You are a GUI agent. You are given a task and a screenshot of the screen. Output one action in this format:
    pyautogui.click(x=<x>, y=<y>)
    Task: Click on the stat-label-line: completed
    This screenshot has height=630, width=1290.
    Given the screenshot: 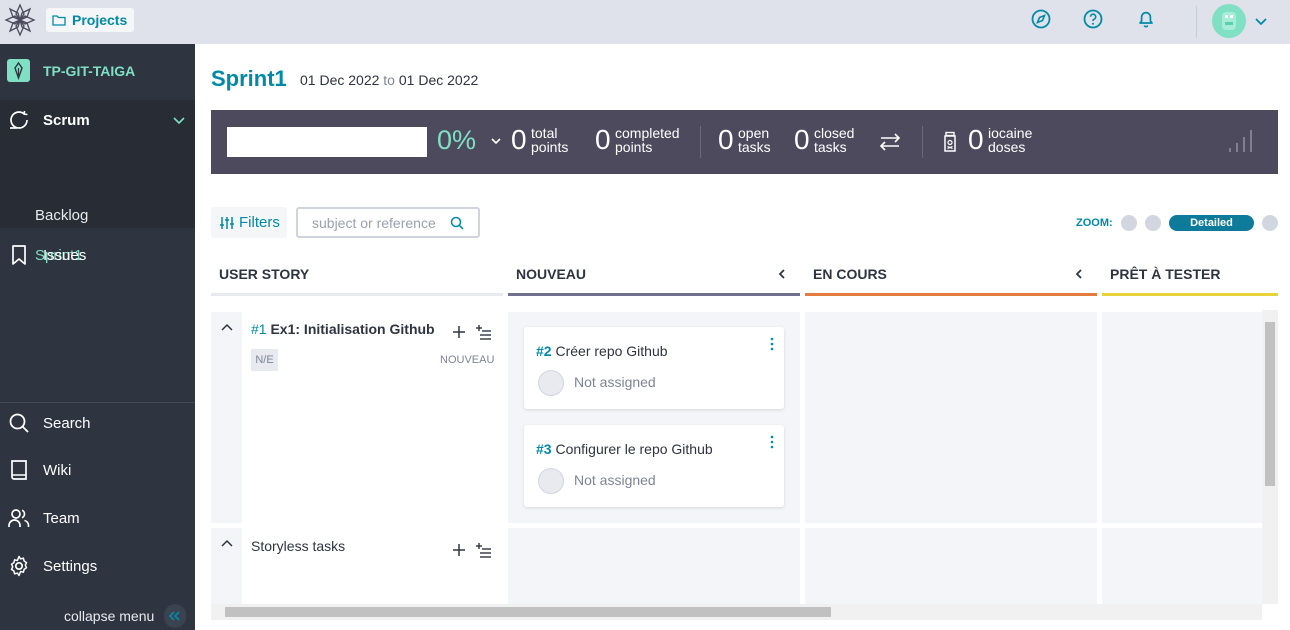 What is the action you would take?
    pyautogui.click(x=647, y=133)
    